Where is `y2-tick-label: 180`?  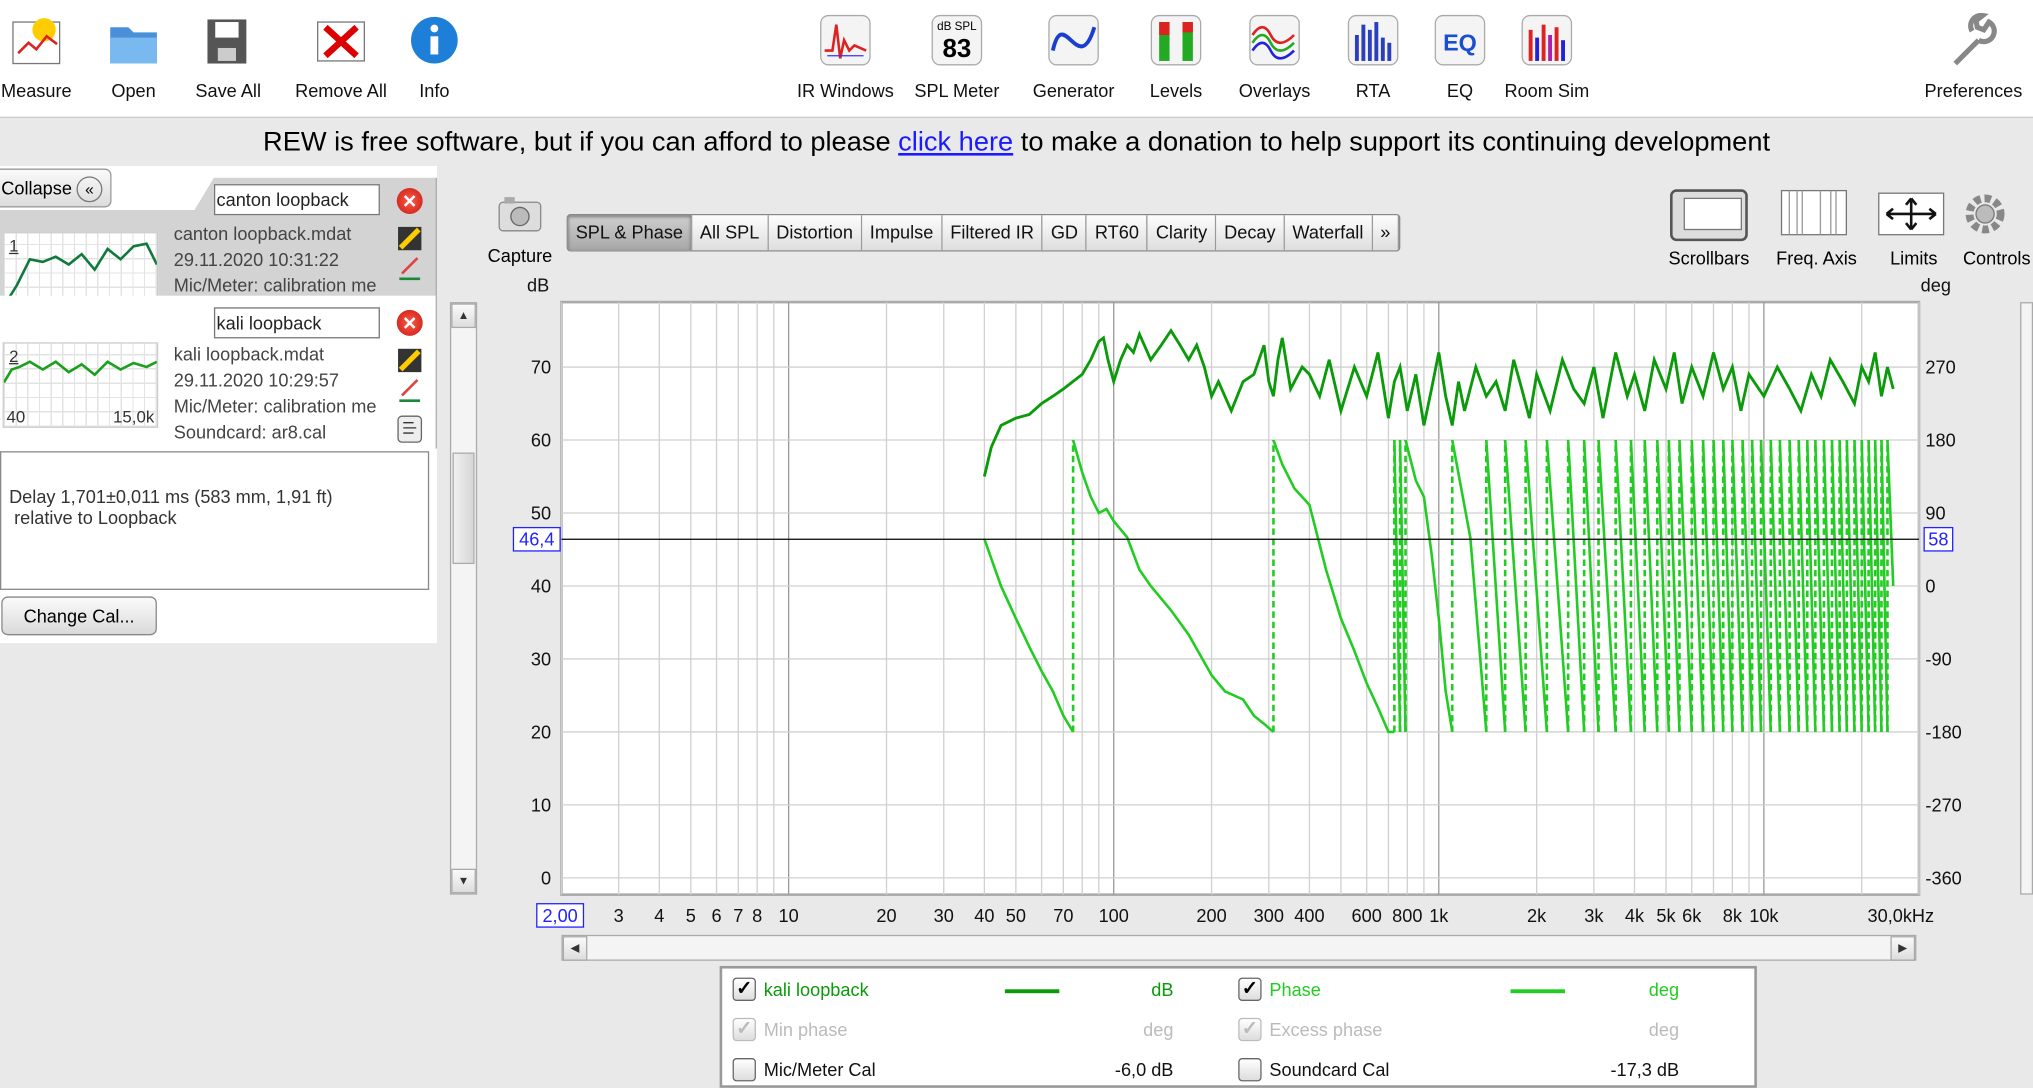
y2-tick-label: 180 is located at coordinates (1940, 441).